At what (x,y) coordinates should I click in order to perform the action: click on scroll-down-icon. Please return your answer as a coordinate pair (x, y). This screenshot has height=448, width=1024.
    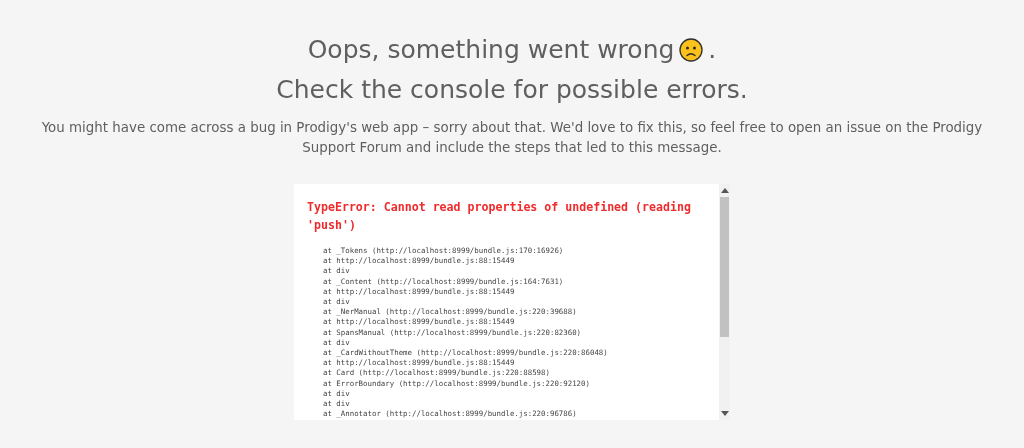
    Looking at the image, I should click on (724, 413).